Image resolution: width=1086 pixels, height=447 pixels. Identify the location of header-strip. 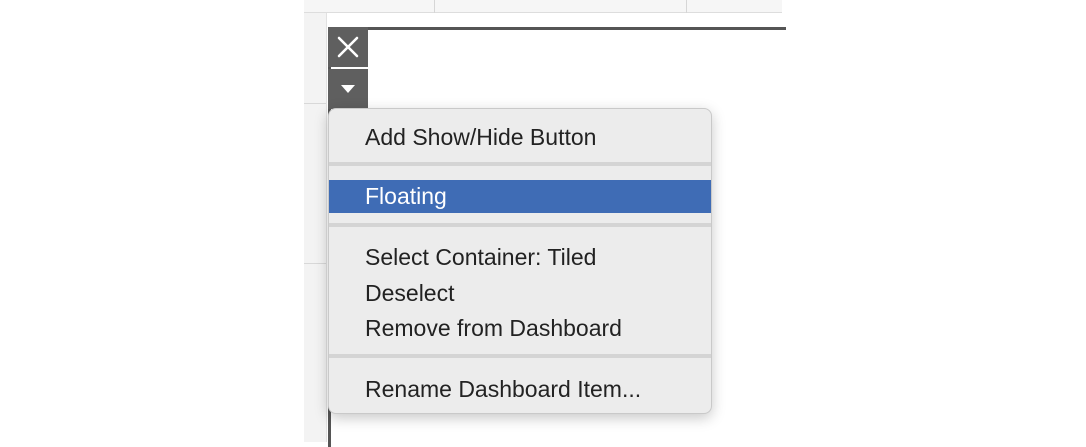
(543, 6).